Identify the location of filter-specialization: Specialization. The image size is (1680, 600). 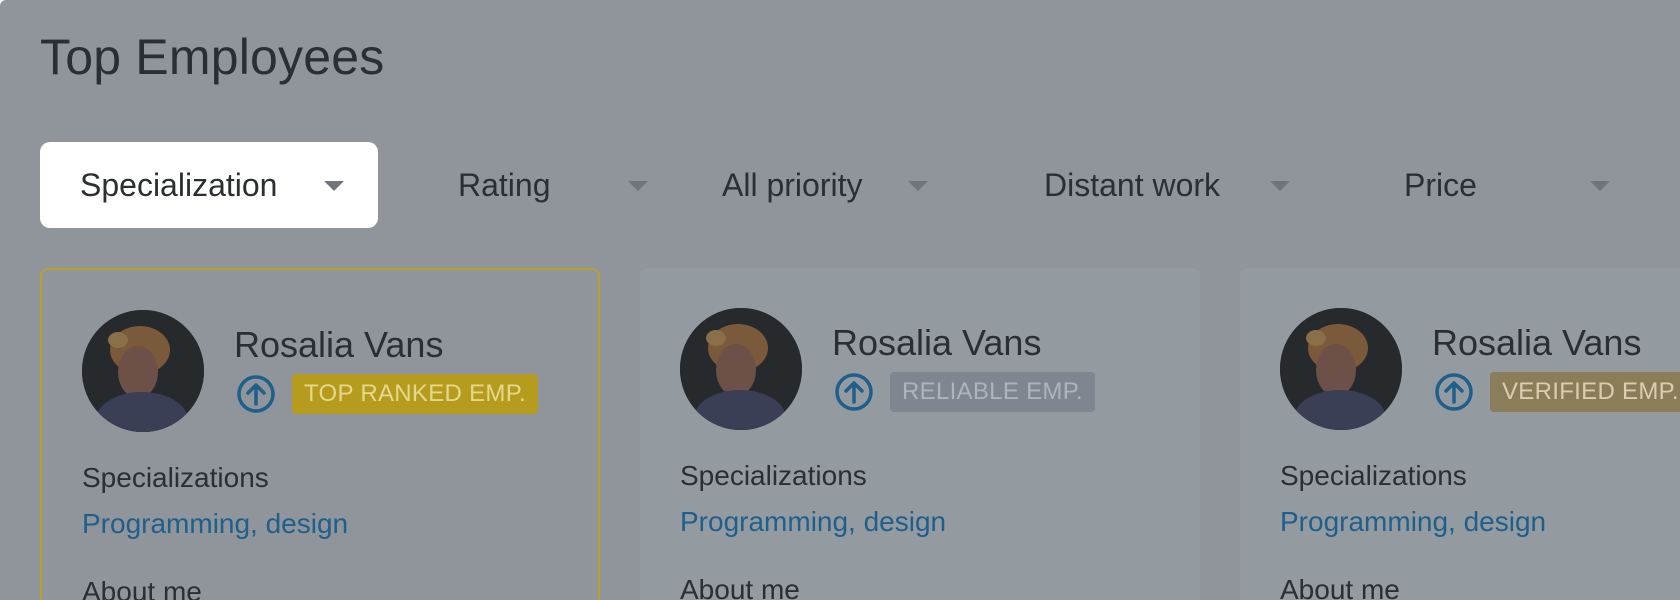
(209, 185).